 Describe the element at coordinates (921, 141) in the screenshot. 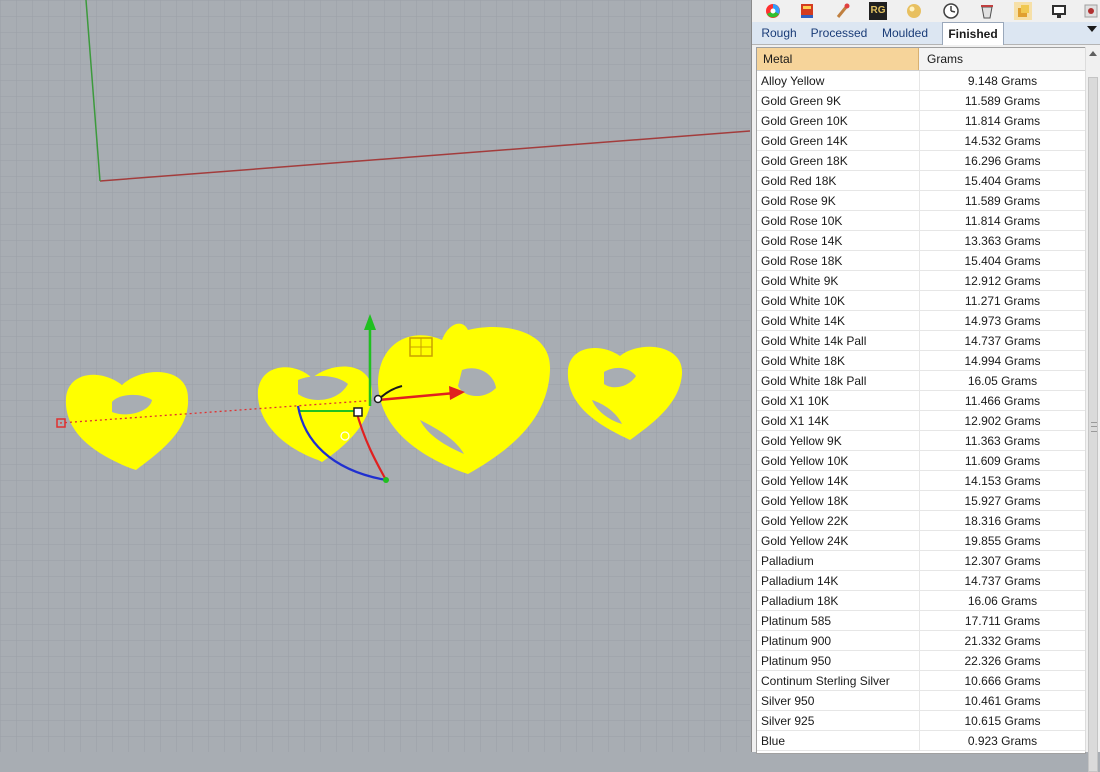

I see `table-row: Gold Green 14K 14.532 Grams` at that location.